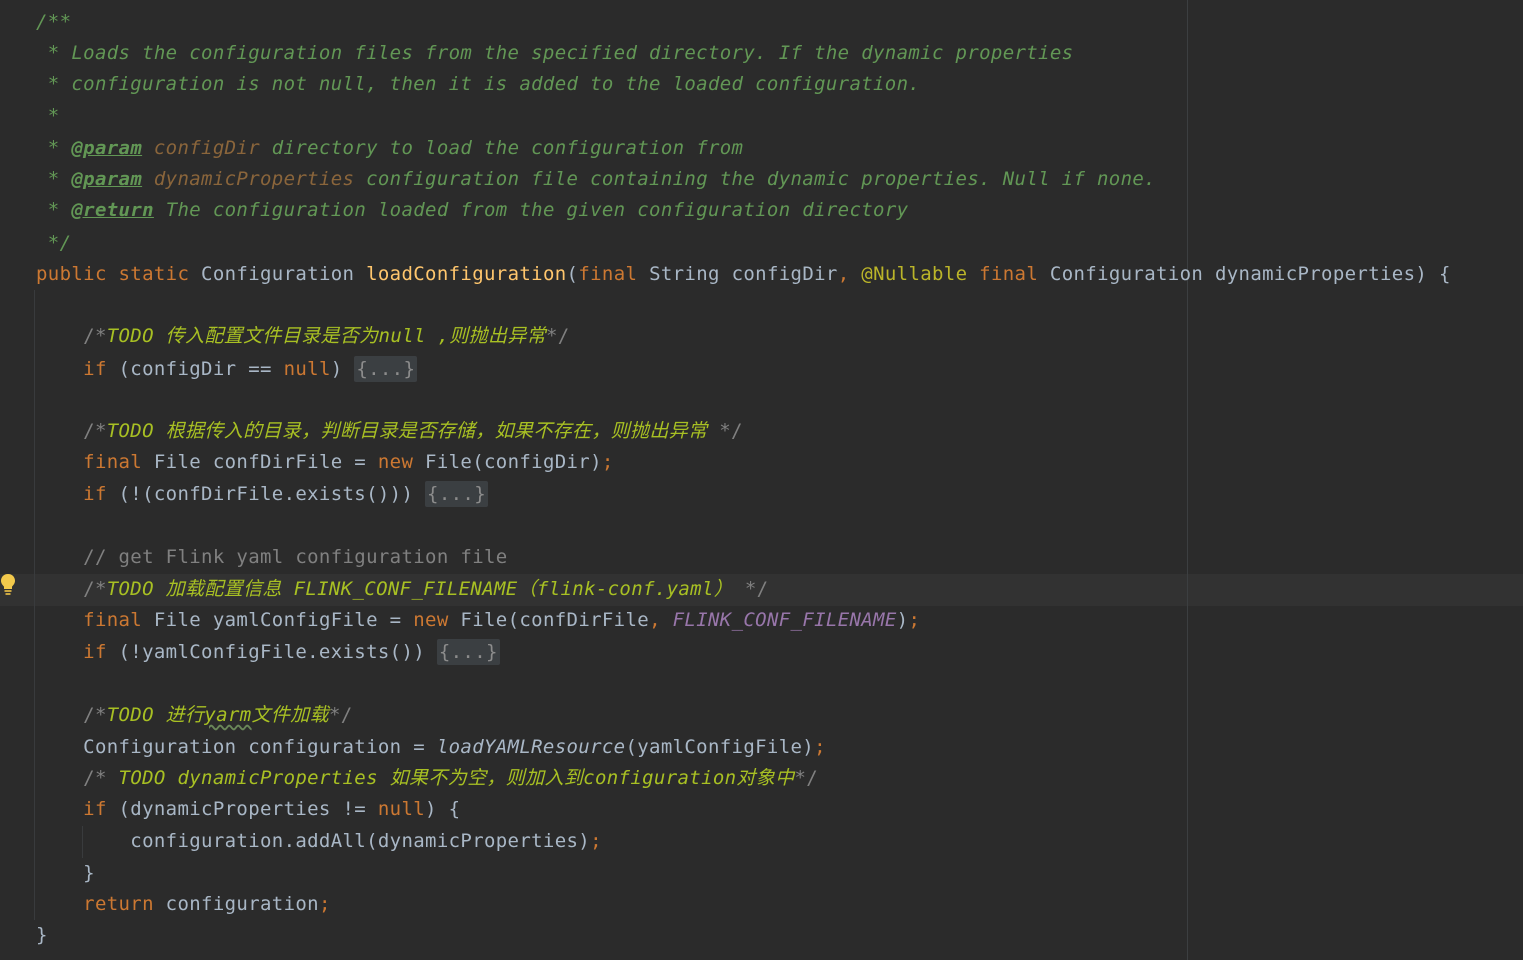 The width and height of the screenshot is (1523, 960). Describe the element at coordinates (201, 148) in the screenshot. I see `javadoc-param-name: configDir` at that location.